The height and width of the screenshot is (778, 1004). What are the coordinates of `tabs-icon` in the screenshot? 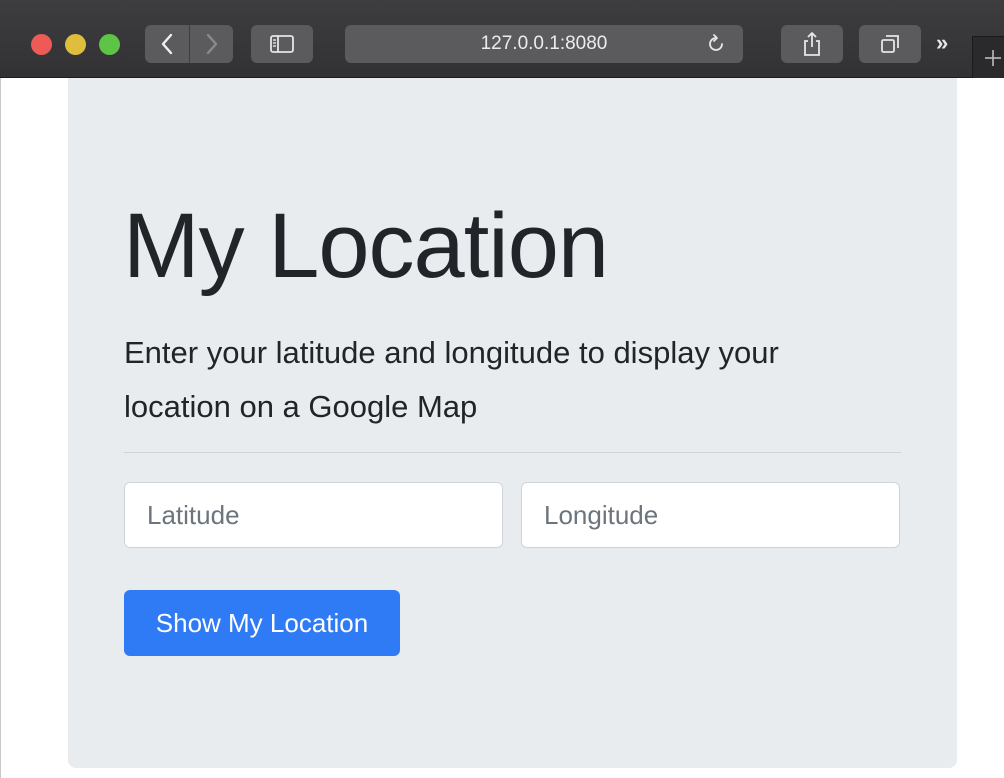 It's located at (890, 44).